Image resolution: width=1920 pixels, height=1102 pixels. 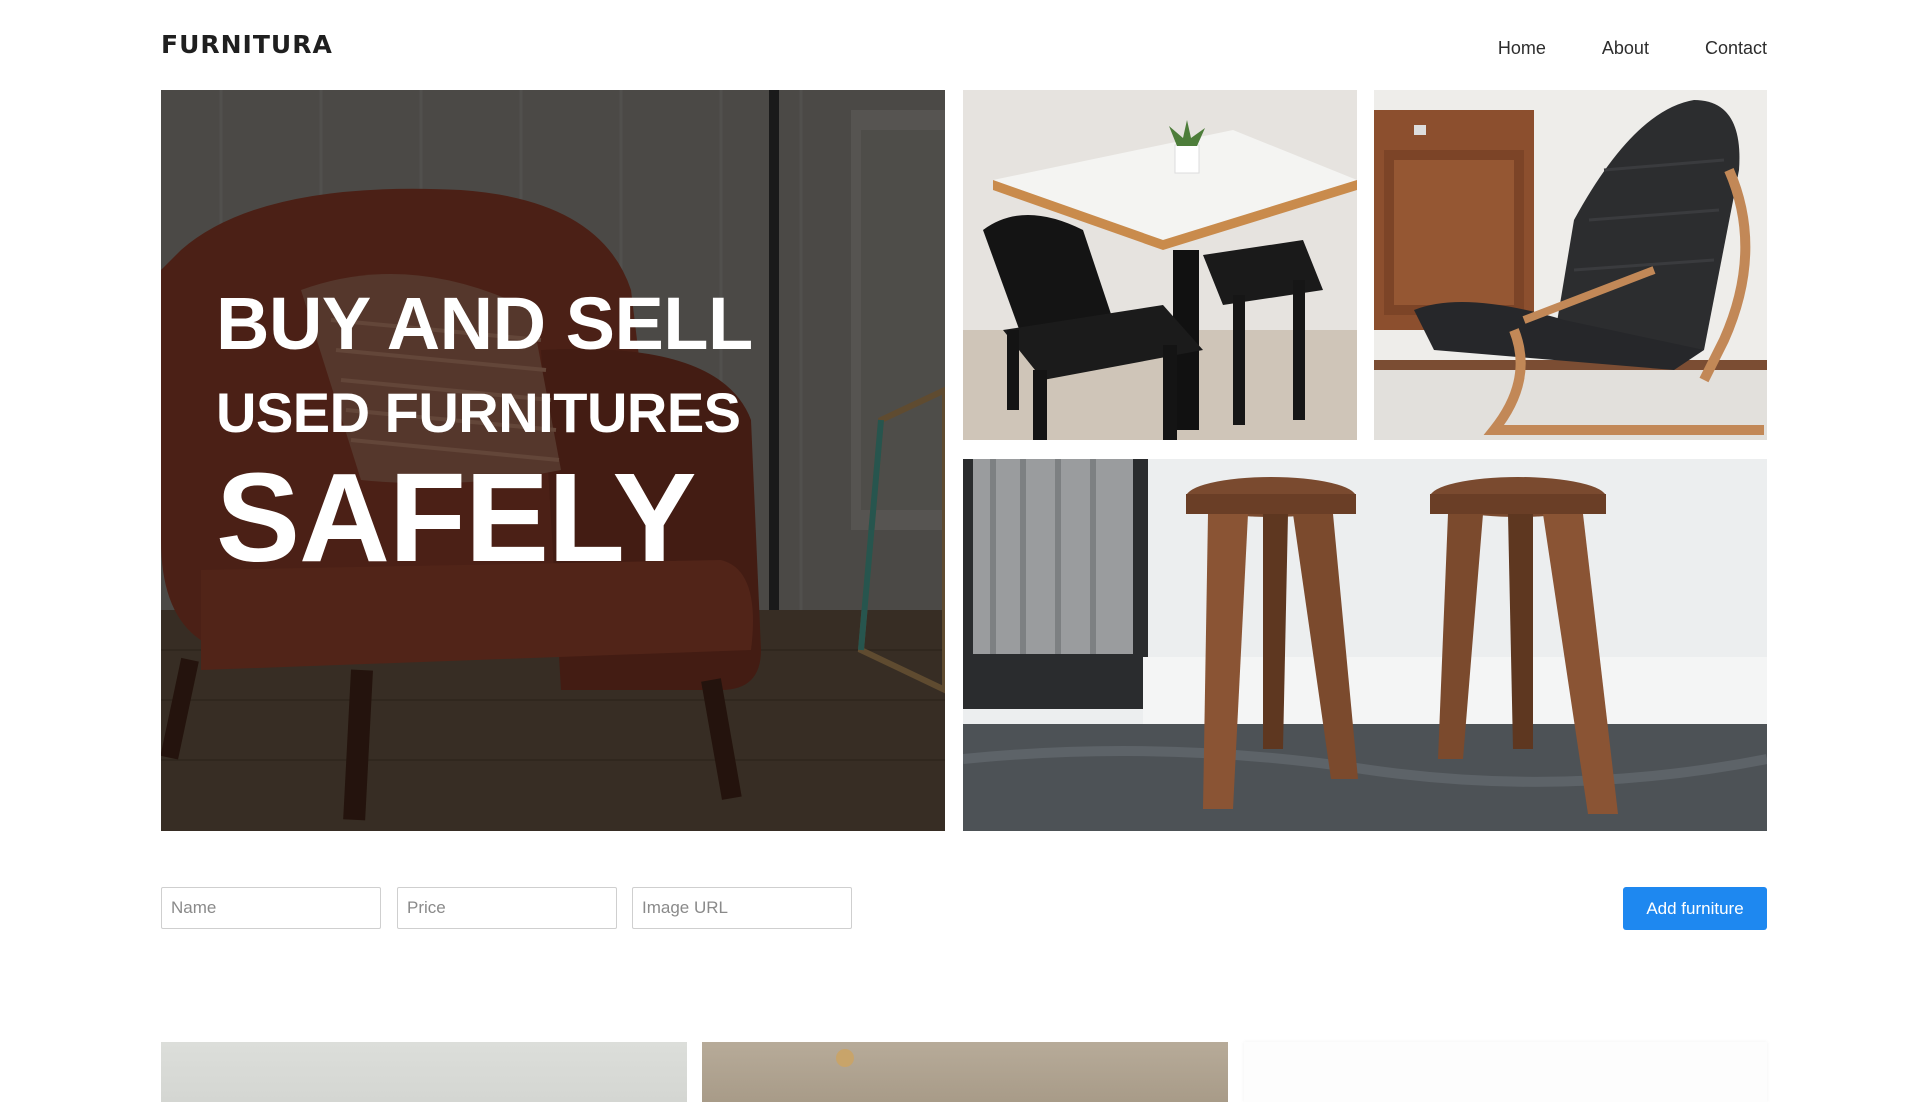 I want to click on hero-headline: BUY AND SELL USED FURNITURES SAFELY, so click(x=484, y=434).